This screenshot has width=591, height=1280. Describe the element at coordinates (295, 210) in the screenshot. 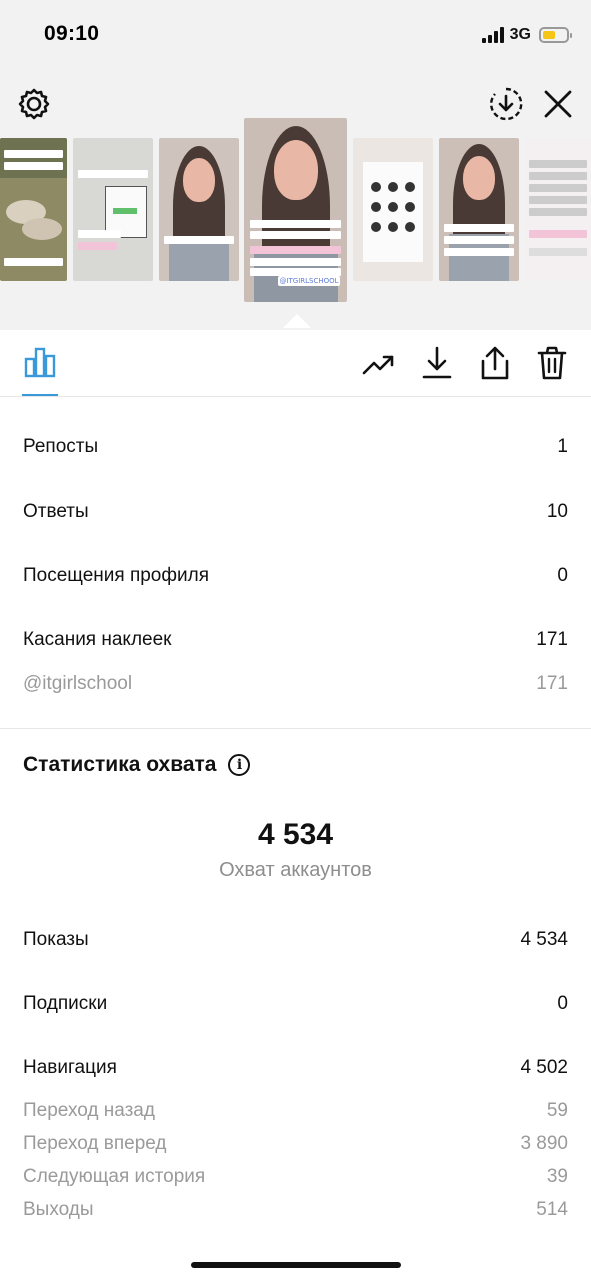

I see `story-thumb-4: @ITGIRLSCHOOL` at that location.